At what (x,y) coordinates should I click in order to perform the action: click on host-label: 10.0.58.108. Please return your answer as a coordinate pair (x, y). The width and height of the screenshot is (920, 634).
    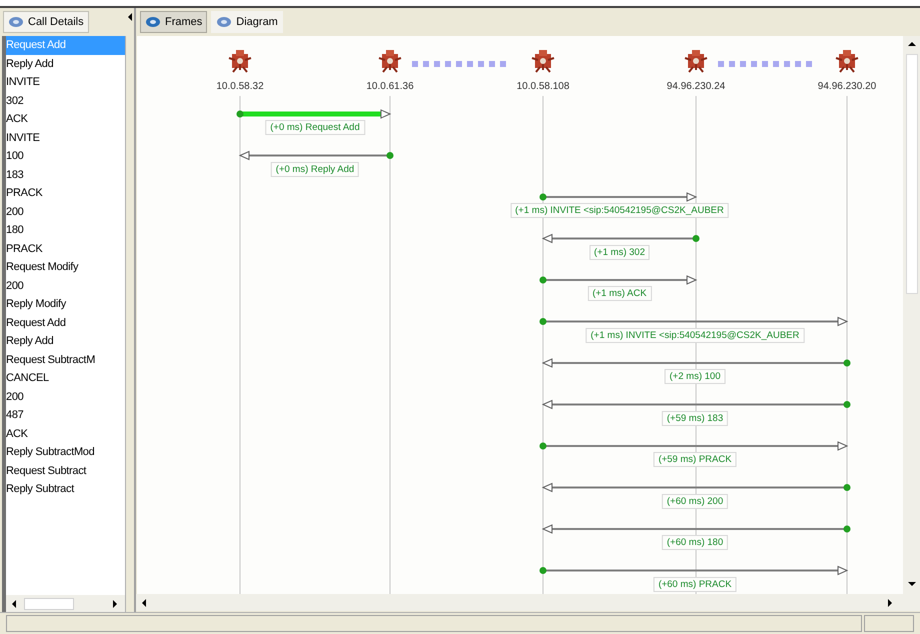
    Looking at the image, I should click on (543, 87).